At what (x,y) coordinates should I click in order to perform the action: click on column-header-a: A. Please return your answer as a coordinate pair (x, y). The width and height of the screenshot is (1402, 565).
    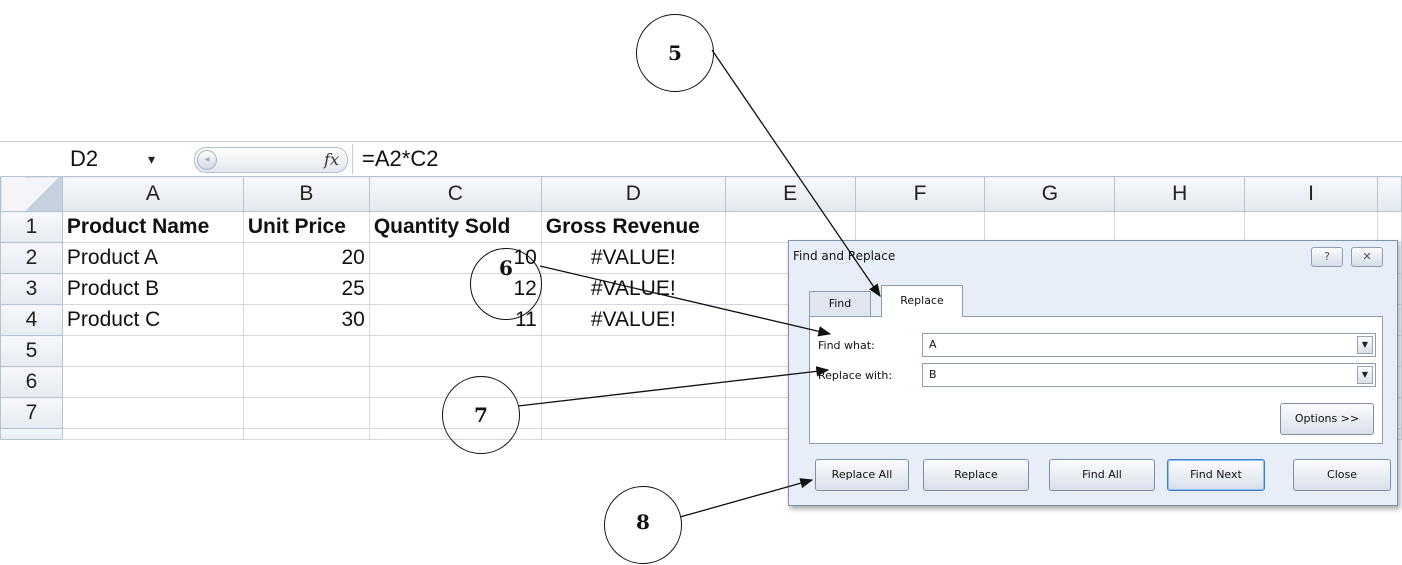
    Looking at the image, I should click on (152, 194).